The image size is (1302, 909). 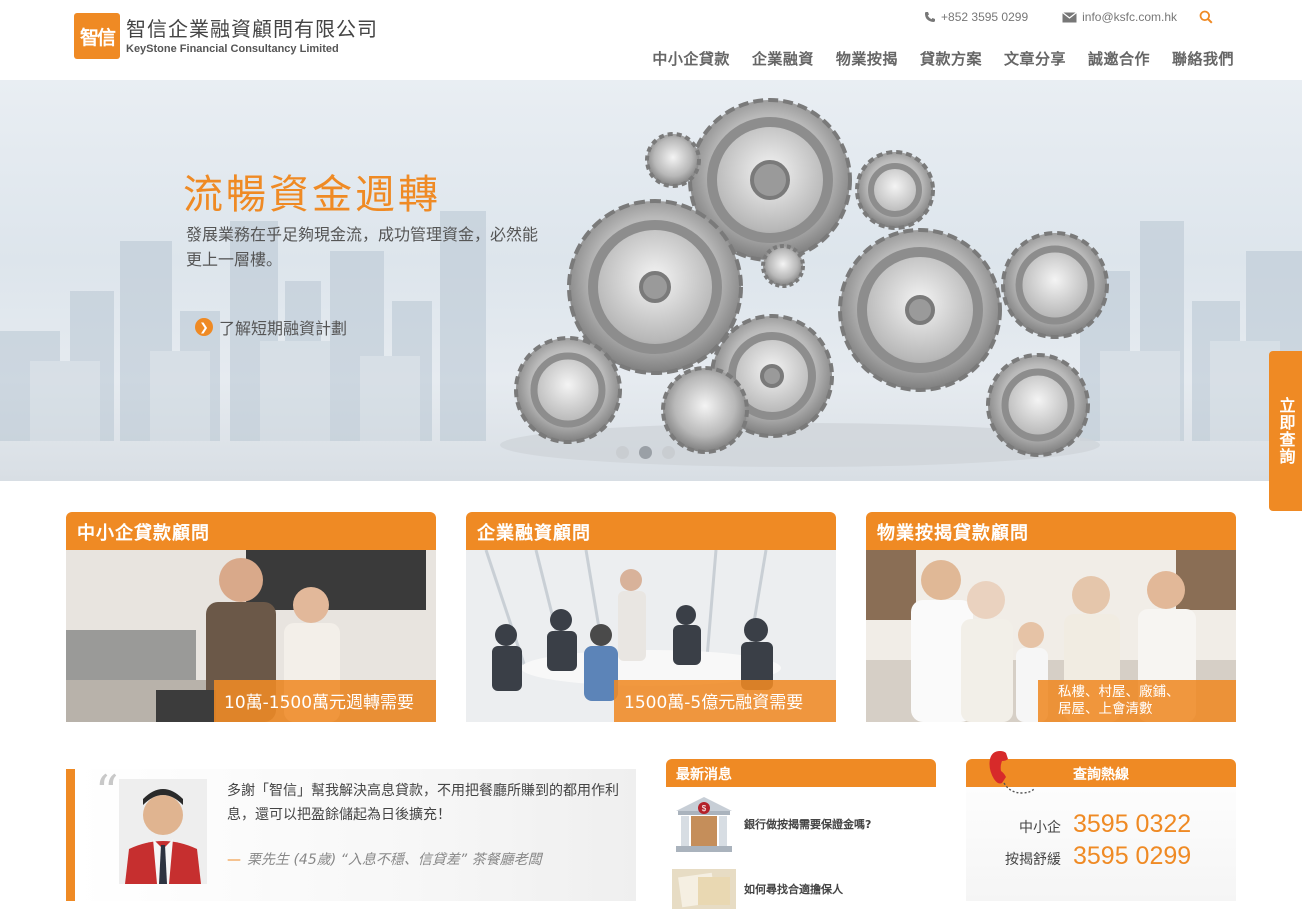 I want to click on card-caption: 私樓、村屋、廠鋪、 居屋、上會清數, so click(x=1137, y=701).